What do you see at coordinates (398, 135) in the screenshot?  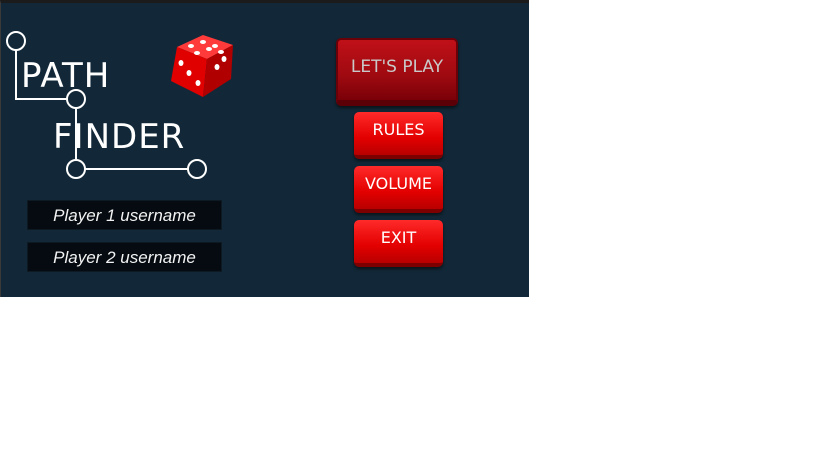 I see `rules-button: RULES` at bounding box center [398, 135].